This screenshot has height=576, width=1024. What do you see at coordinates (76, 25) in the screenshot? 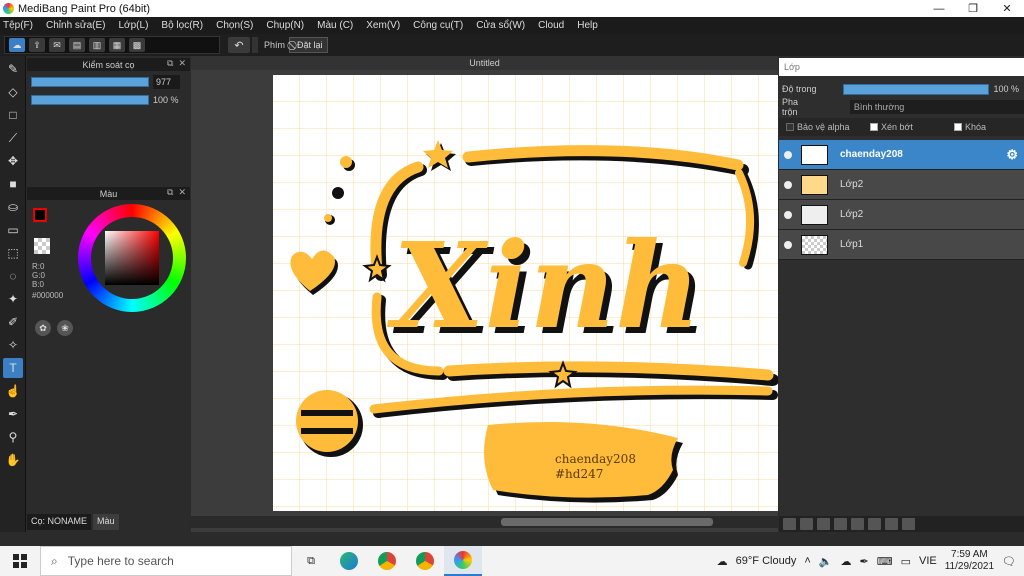
I see `menu-edit: Chỉnh sửa(E)` at bounding box center [76, 25].